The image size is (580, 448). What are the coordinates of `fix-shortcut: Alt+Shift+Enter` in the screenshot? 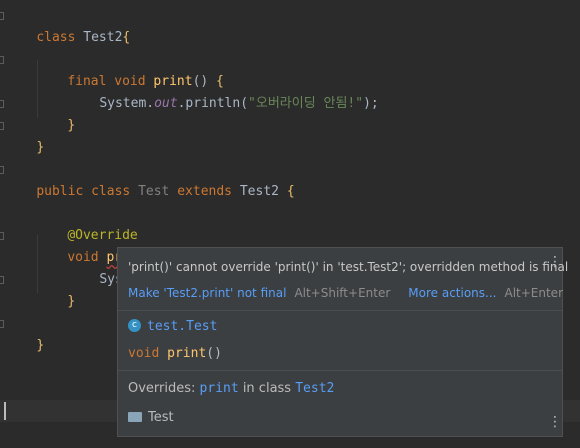 It's located at (342, 293).